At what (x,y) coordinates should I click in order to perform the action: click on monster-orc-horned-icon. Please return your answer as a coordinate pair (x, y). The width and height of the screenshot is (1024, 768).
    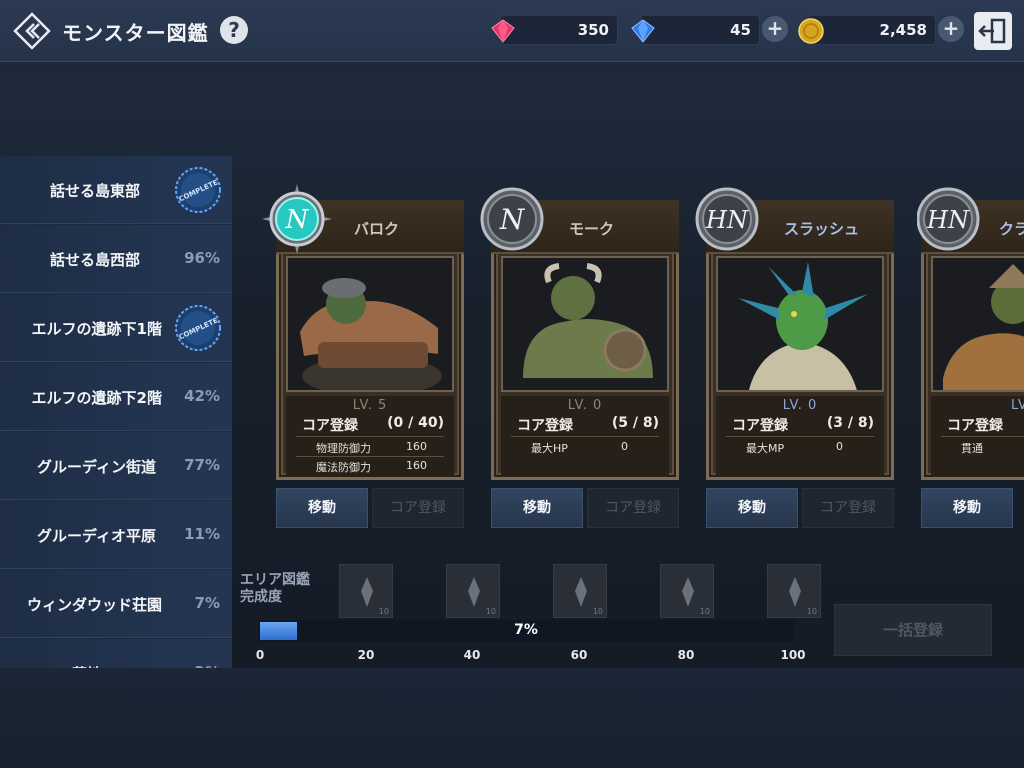
    Looking at the image, I should click on (585, 324).